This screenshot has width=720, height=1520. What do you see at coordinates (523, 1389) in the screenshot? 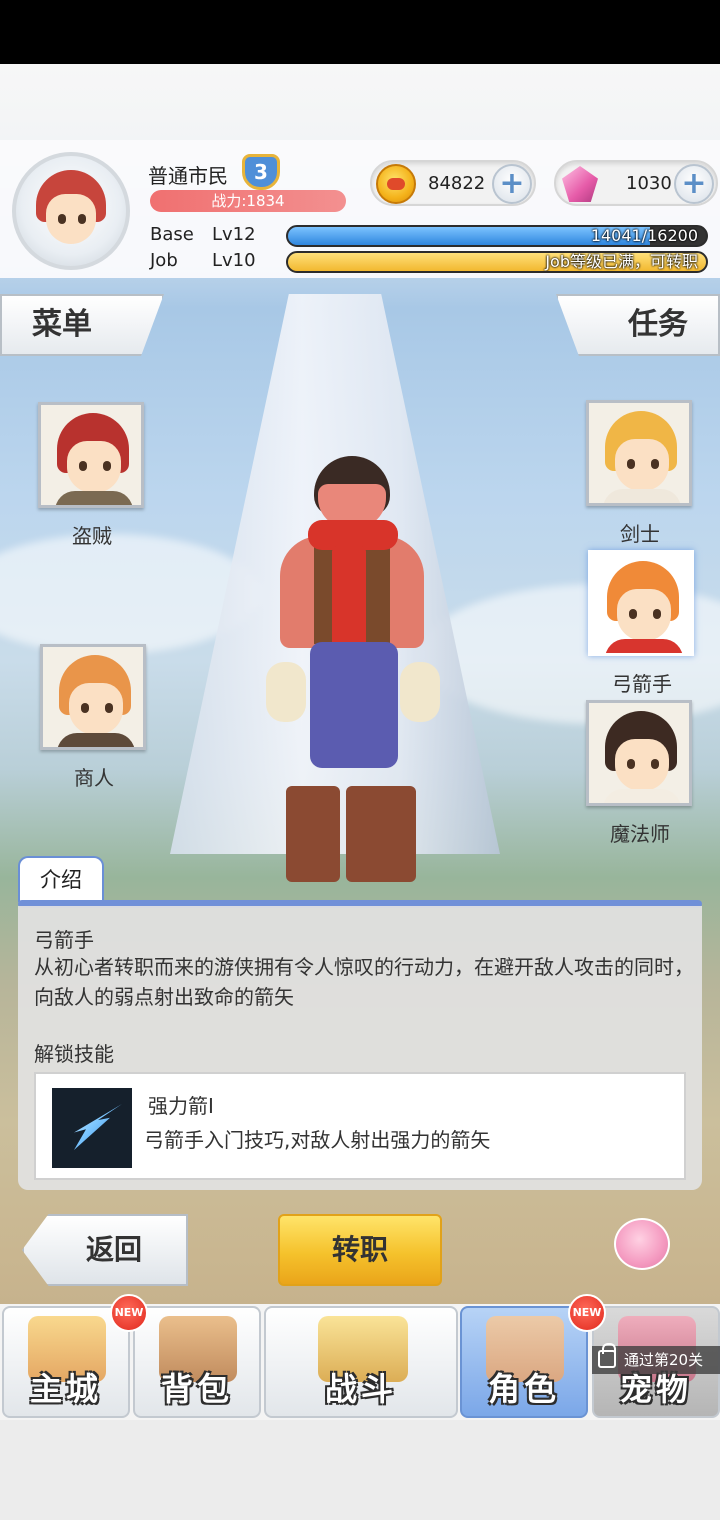
I see `nav-role-label: 角色` at bounding box center [523, 1389].